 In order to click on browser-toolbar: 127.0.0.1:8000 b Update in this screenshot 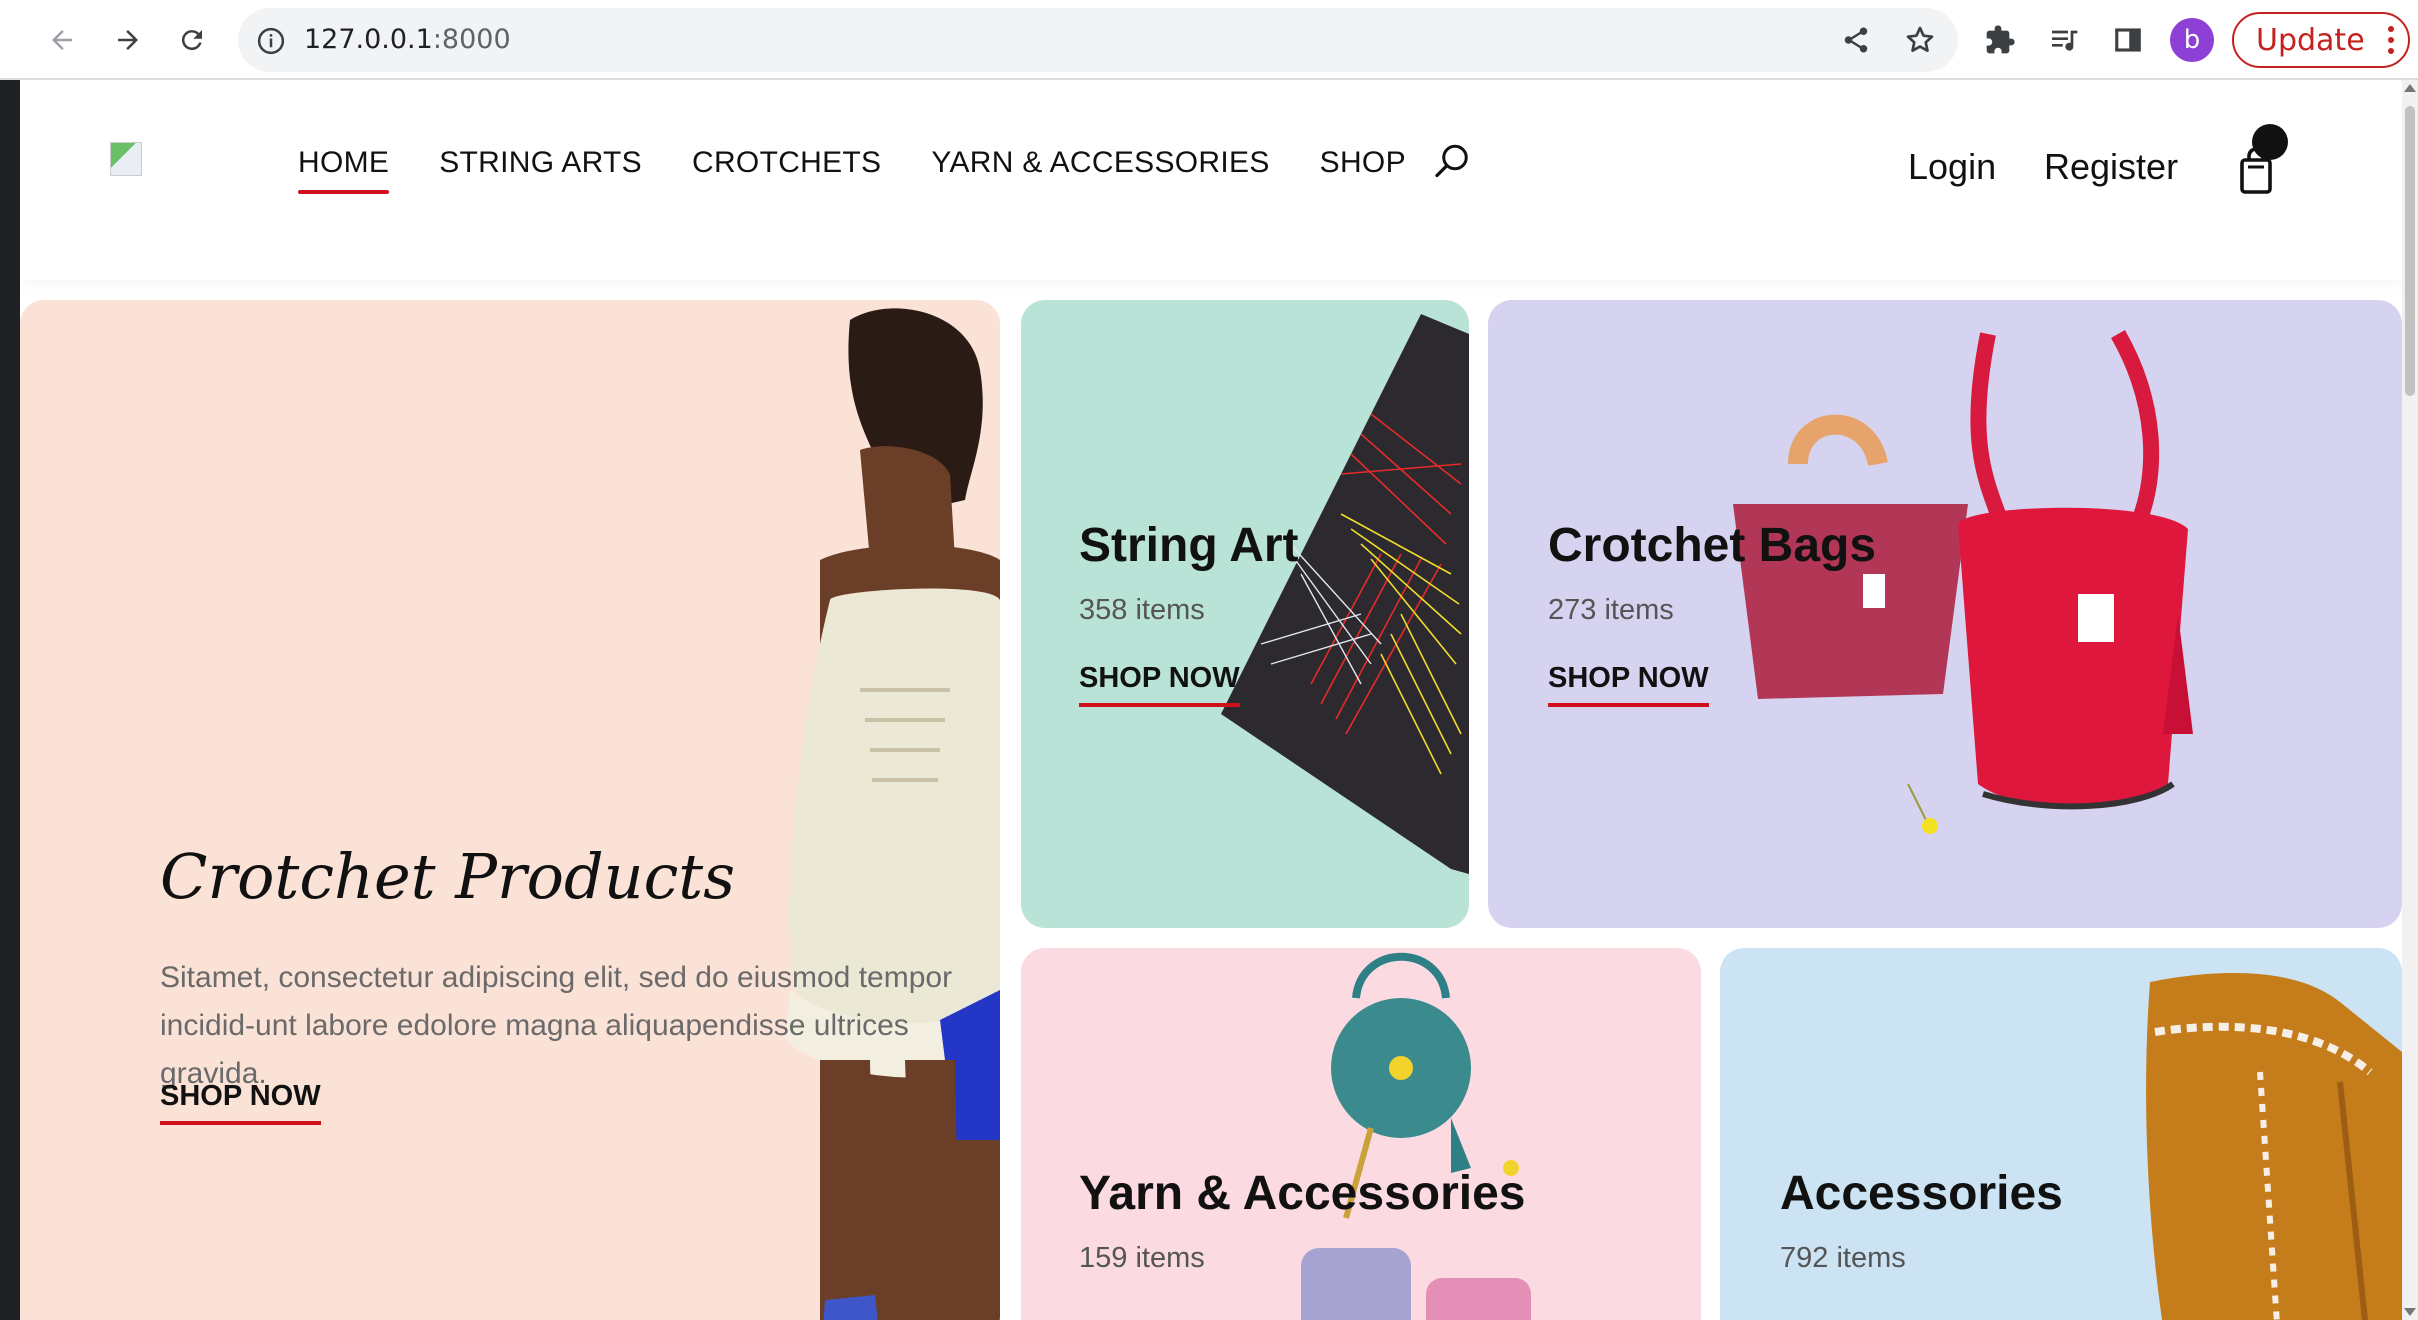, I will do `click(1209, 40)`.